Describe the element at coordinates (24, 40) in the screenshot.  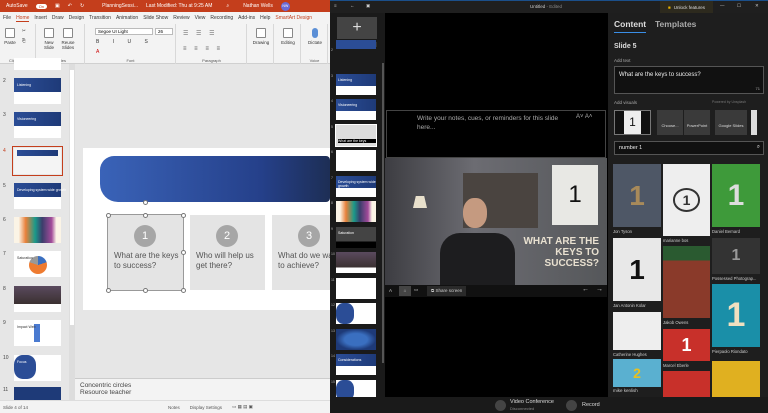
I see `copy-icon: ⎘` at that location.